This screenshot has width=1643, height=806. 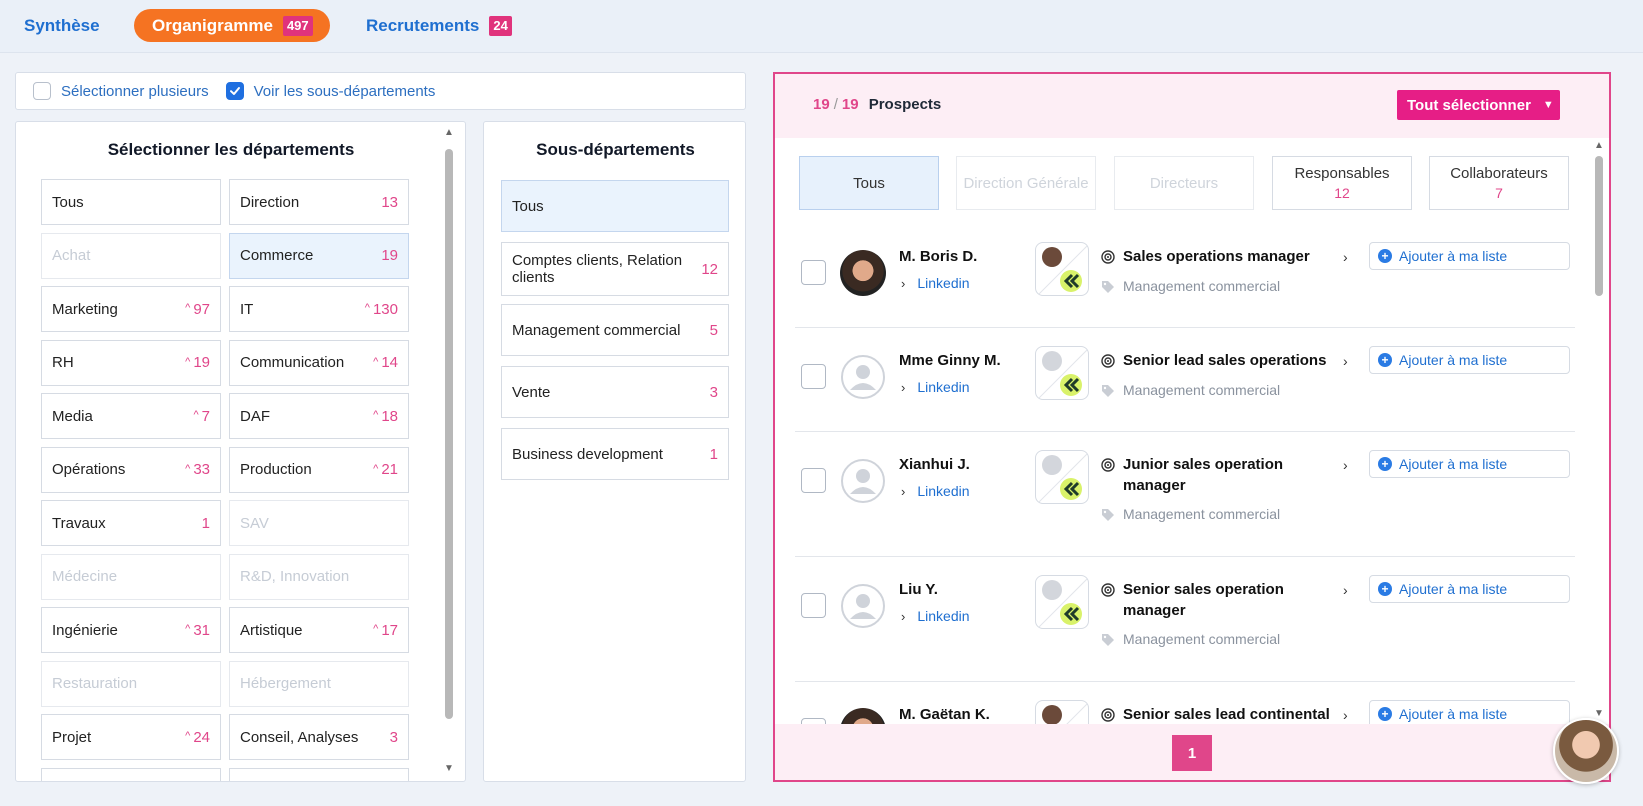 What do you see at coordinates (131, 630) in the screenshot?
I see `department-item: Ingénierie ^ 31` at bounding box center [131, 630].